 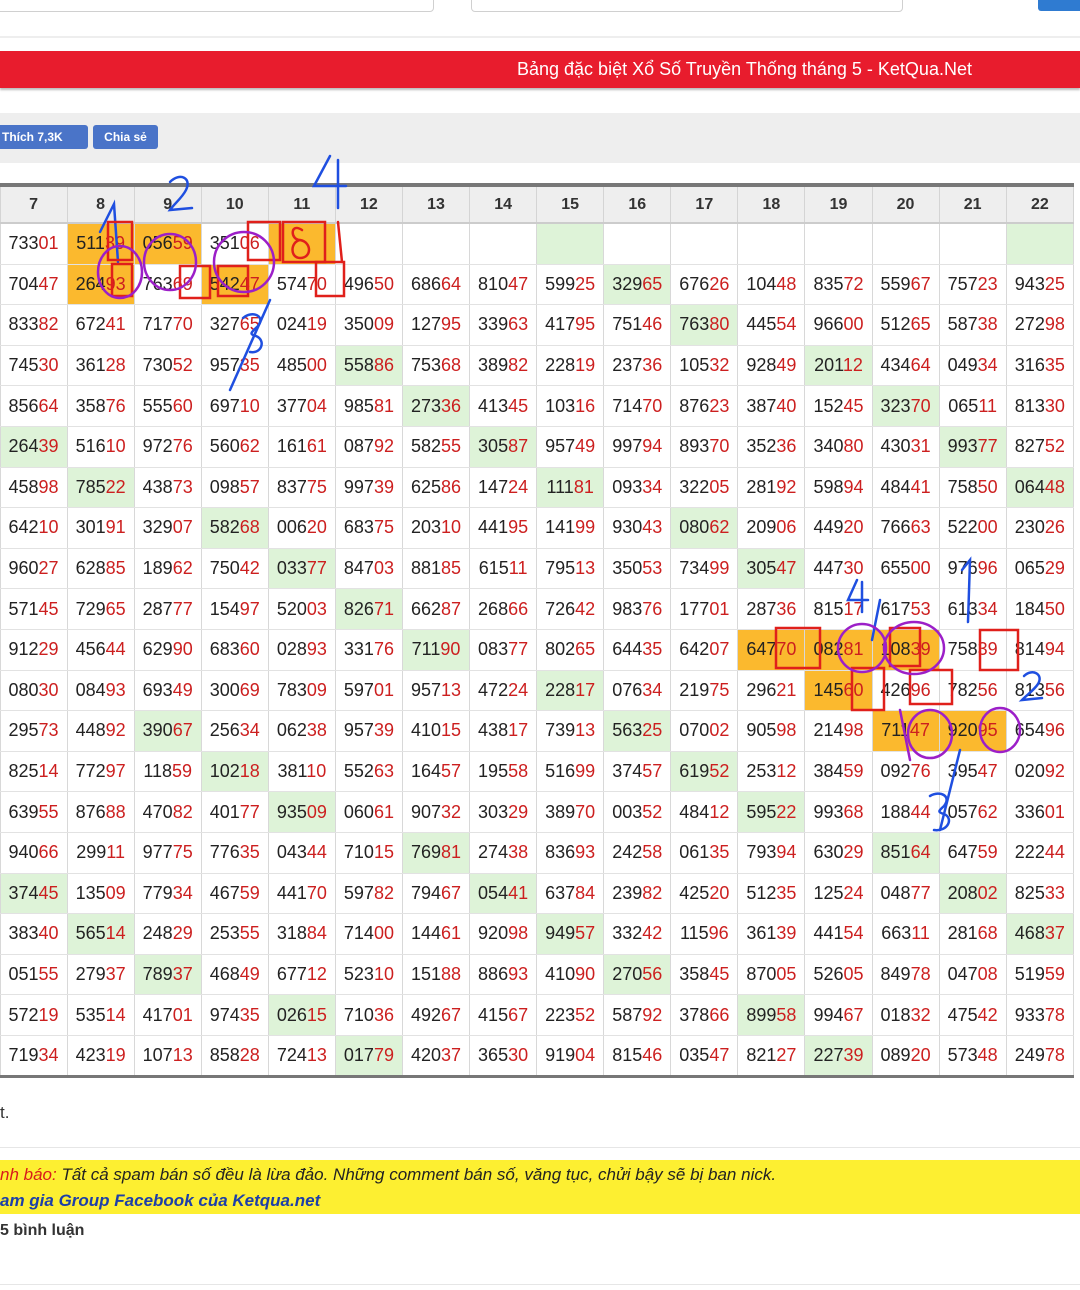 What do you see at coordinates (987, 568) in the screenshot?
I see `result-last-two-digits: 96` at bounding box center [987, 568].